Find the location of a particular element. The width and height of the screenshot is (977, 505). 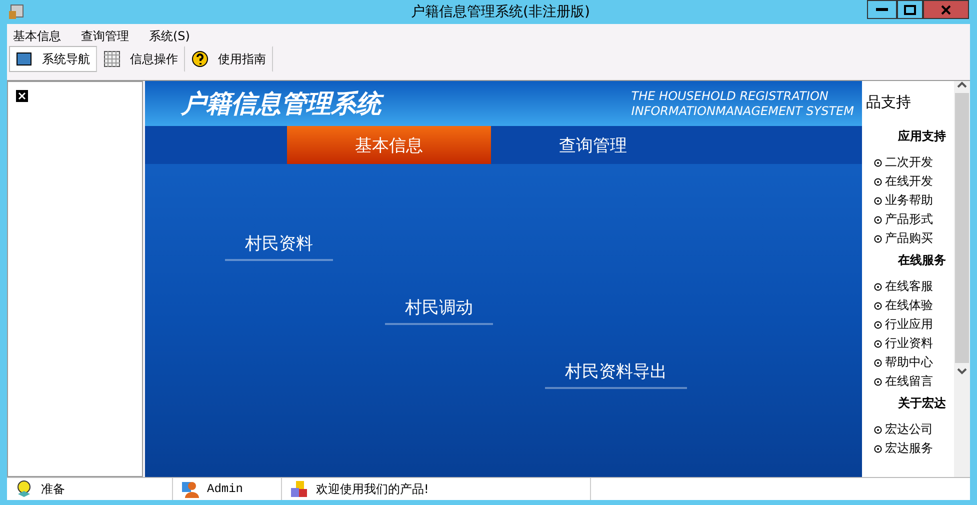

close-button is located at coordinates (946, 9).